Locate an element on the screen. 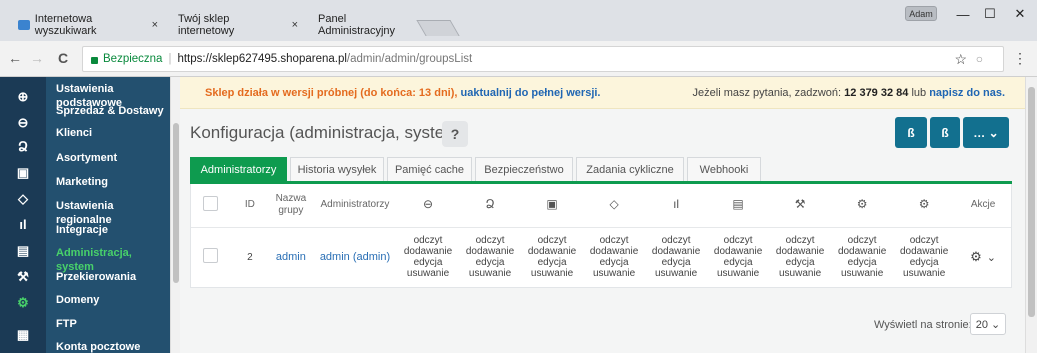 This screenshot has height=353, width=1037. col-id: ID is located at coordinates (249, 206).